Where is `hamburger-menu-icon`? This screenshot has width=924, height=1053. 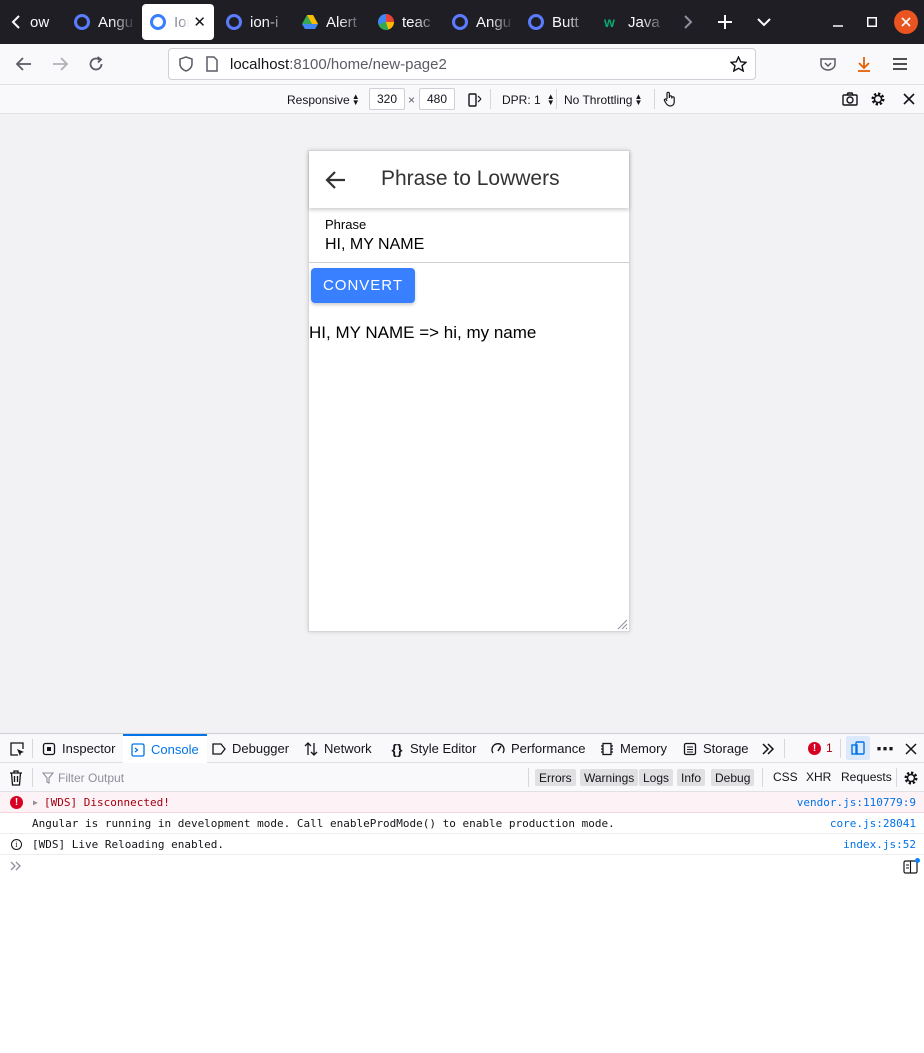
hamburger-menu-icon is located at coordinates (900, 64).